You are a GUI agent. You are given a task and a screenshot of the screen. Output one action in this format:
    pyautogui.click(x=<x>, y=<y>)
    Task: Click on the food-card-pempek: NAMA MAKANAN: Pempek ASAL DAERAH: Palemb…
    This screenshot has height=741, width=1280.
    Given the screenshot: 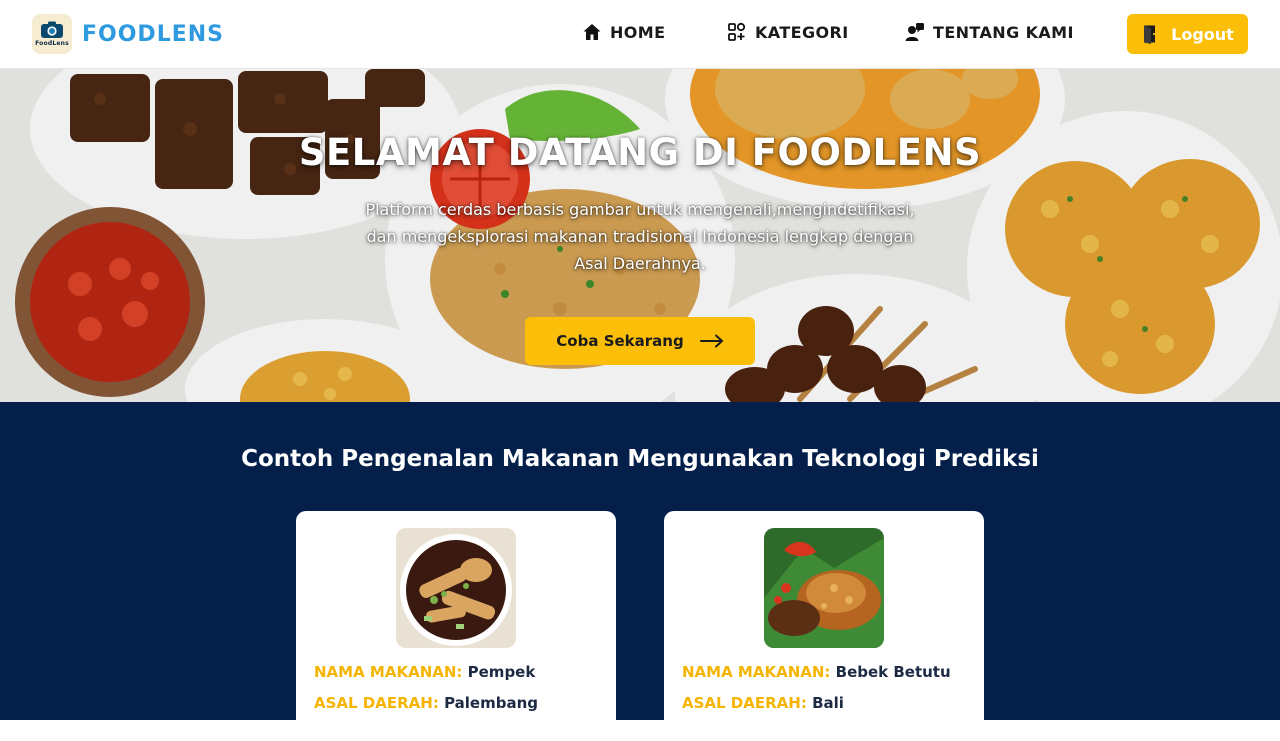 What is the action you would take?
    pyautogui.click(x=456, y=626)
    